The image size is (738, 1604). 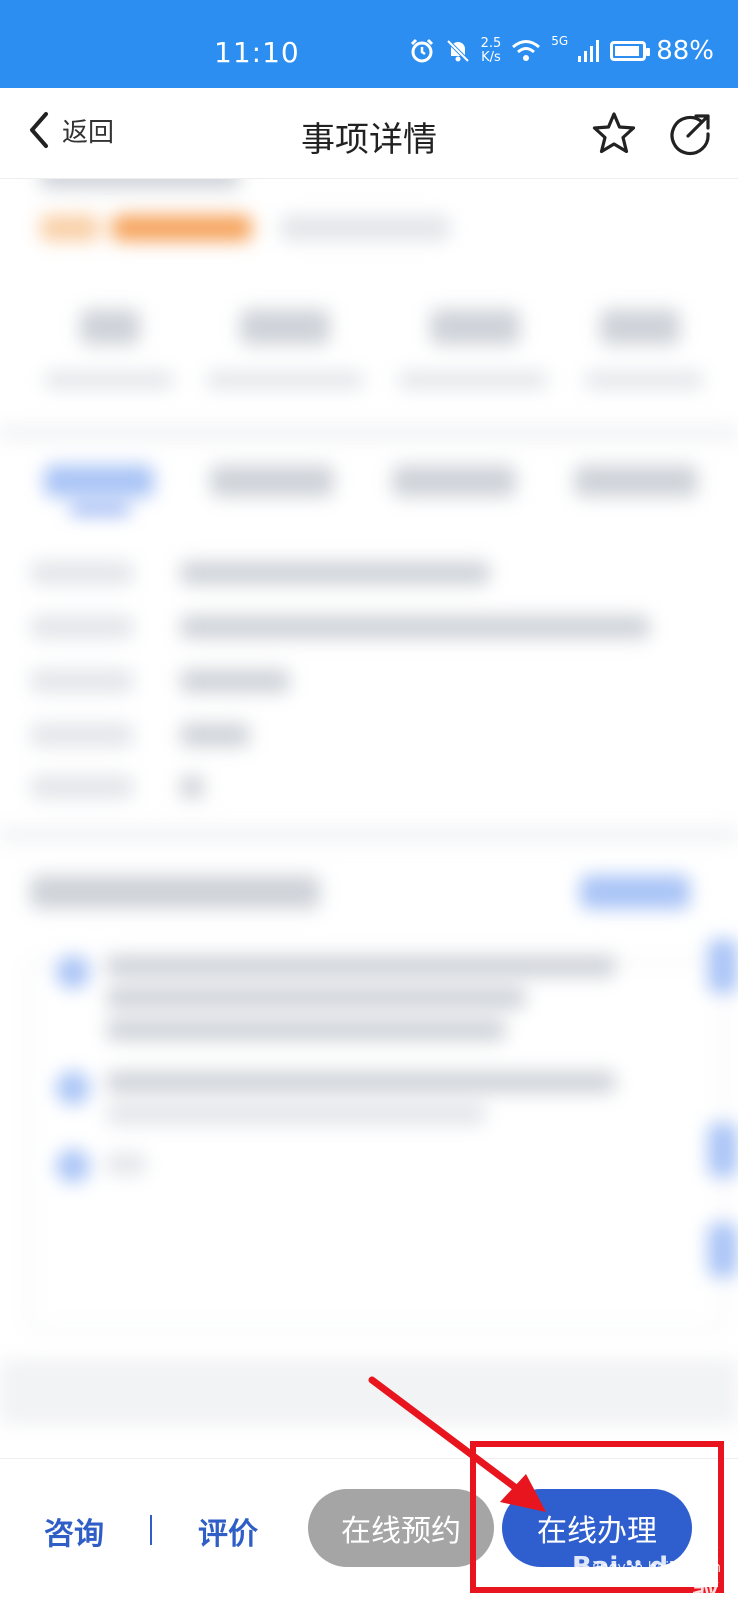 I want to click on status-time: 11:10, so click(x=257, y=52).